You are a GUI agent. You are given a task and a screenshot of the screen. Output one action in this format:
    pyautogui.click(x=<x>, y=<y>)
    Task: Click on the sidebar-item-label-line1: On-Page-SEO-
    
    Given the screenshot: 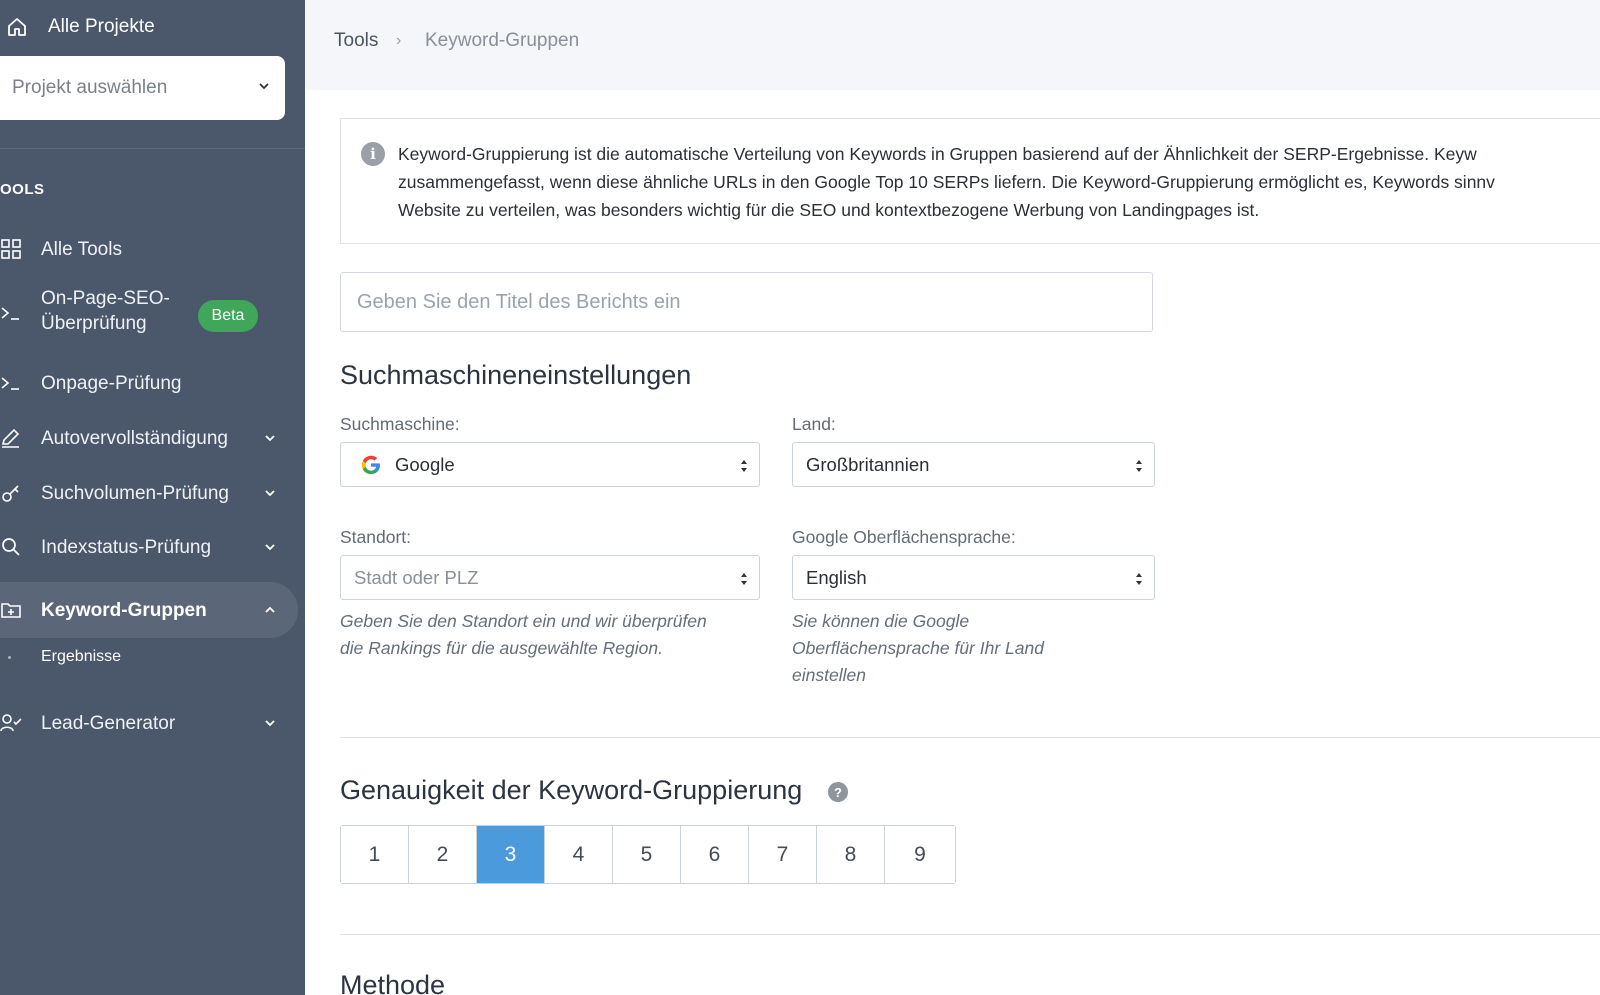 What is the action you would take?
    pyautogui.click(x=105, y=298)
    